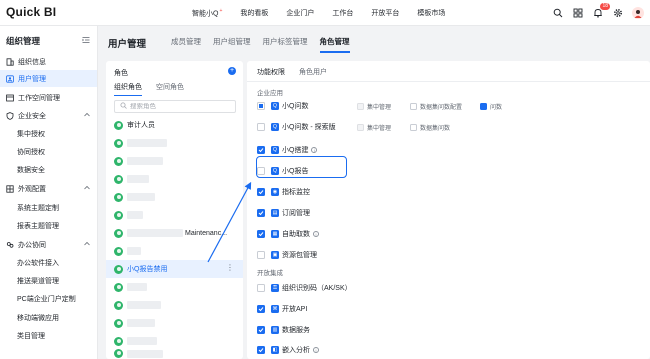  What do you see at coordinates (578, 13) in the screenshot?
I see `grid-icon` at bounding box center [578, 13].